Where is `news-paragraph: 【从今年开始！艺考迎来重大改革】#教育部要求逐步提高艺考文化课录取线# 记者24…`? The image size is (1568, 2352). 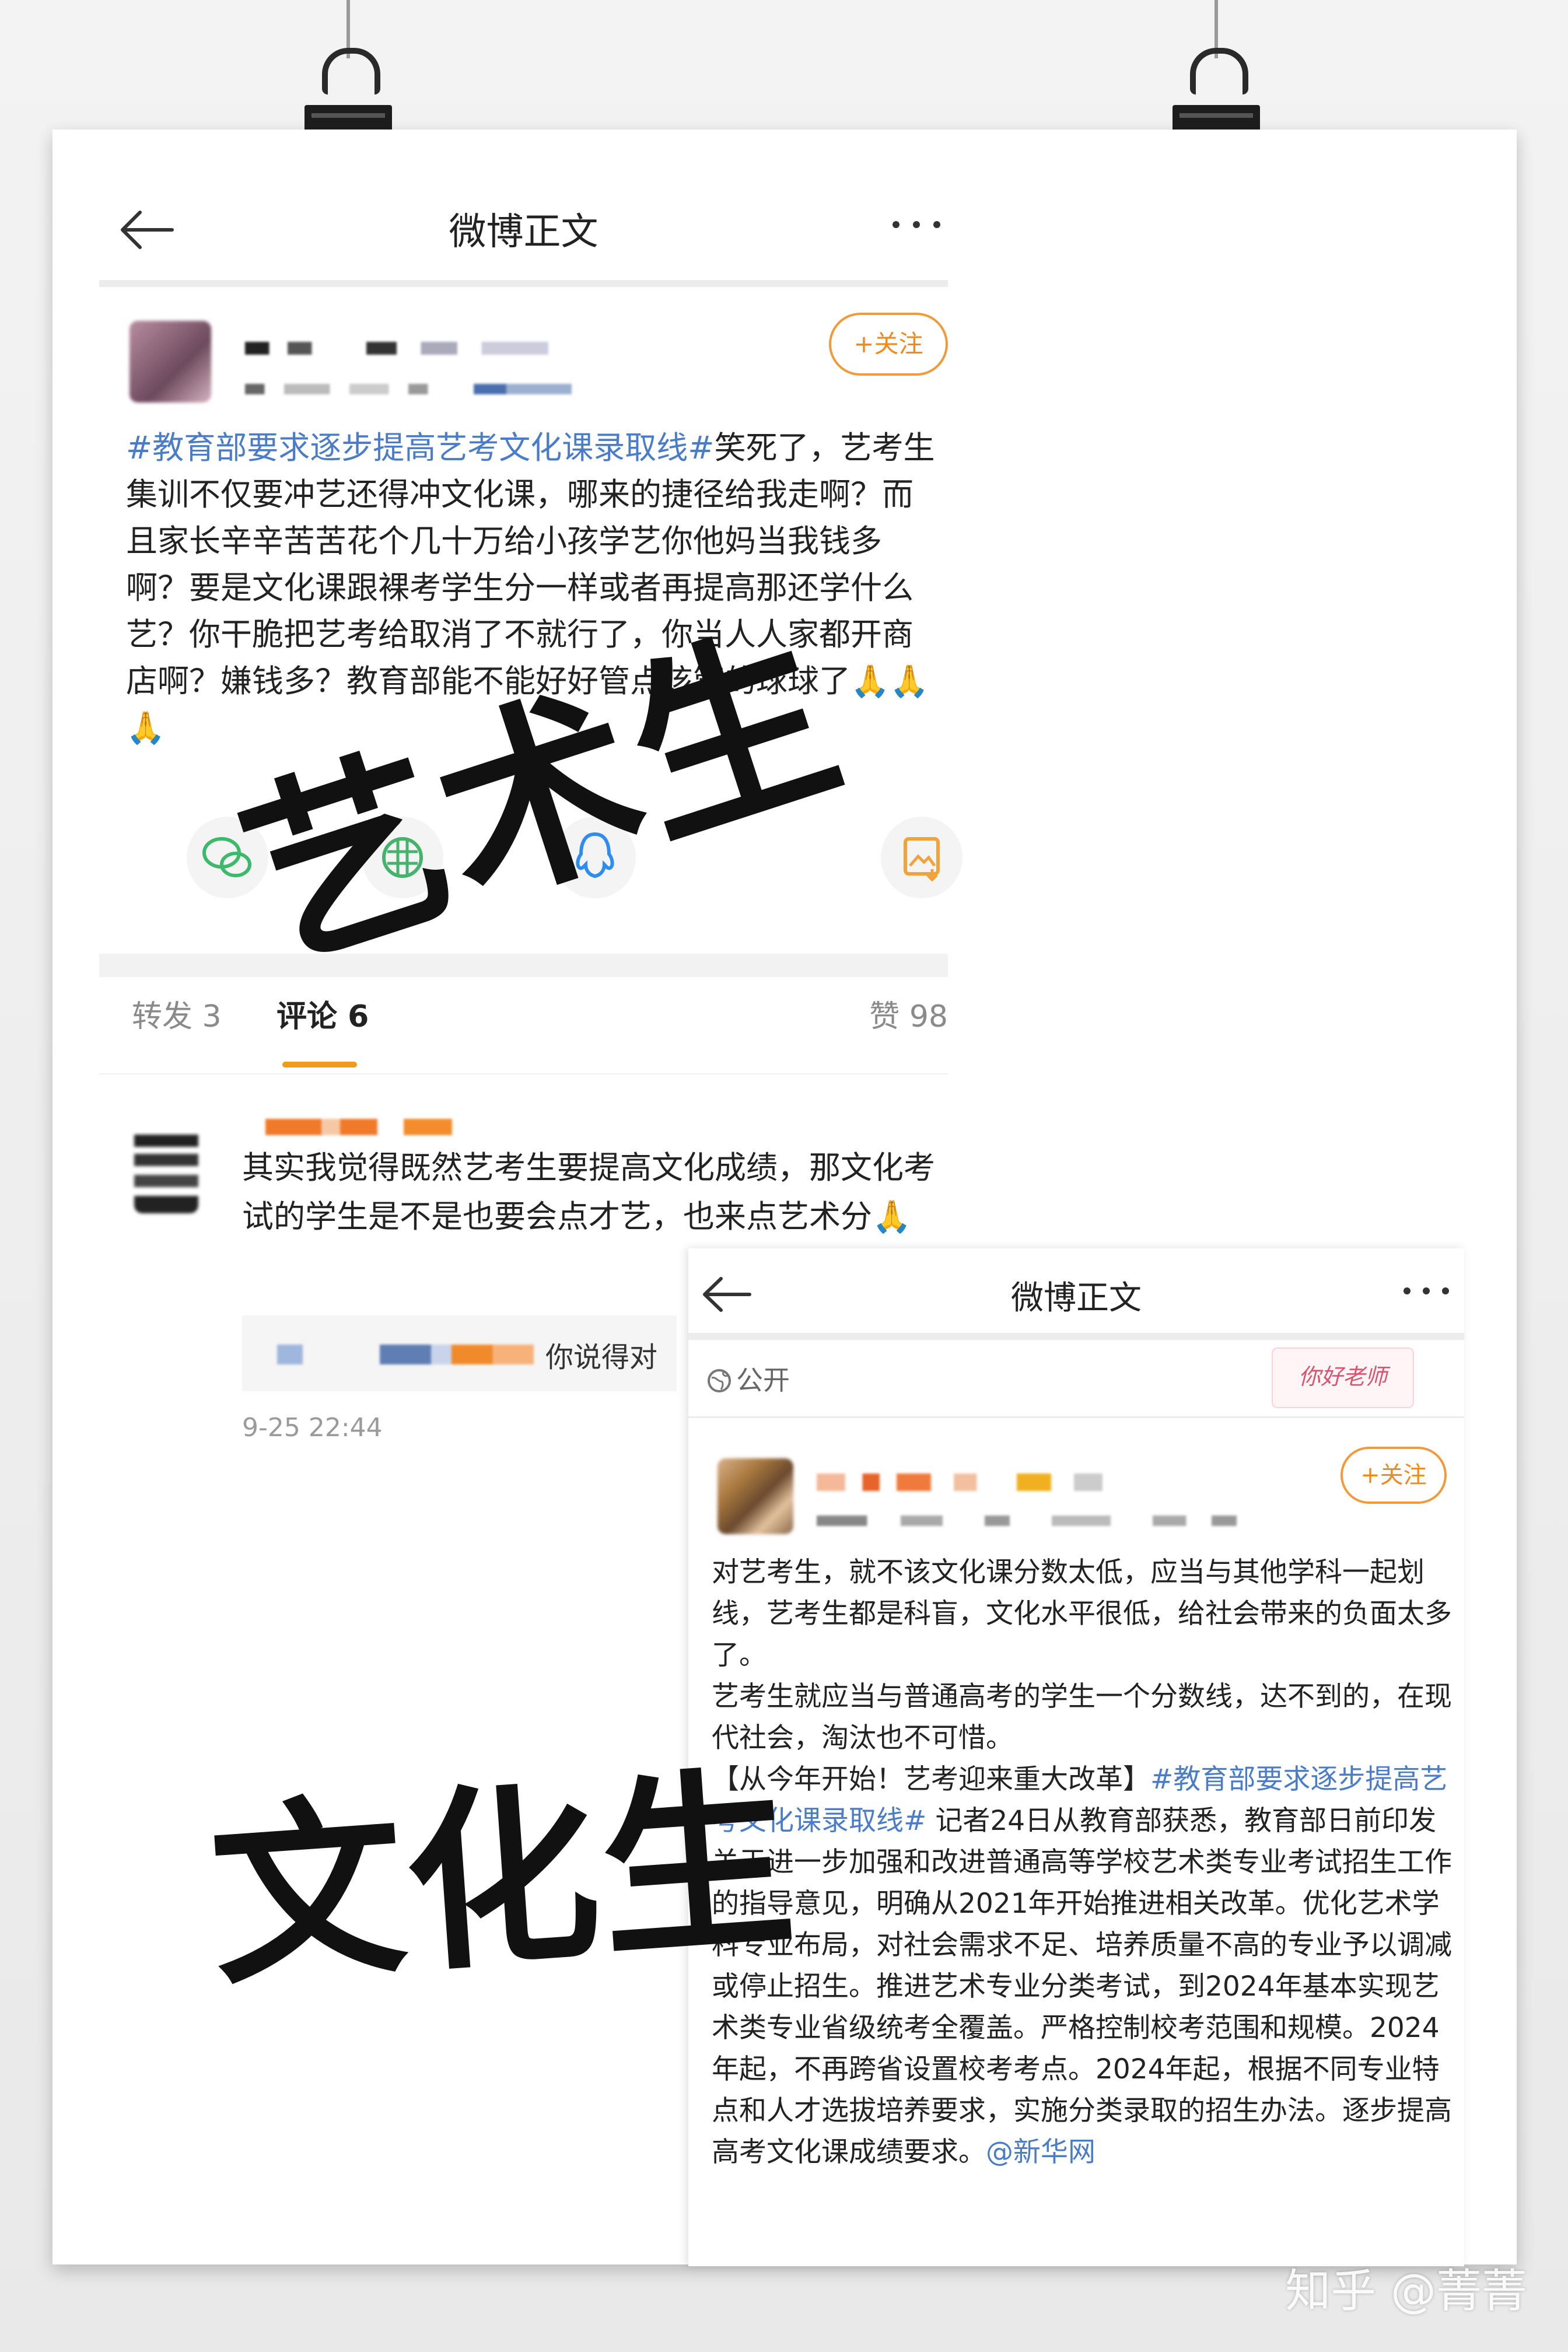
news-paragraph: 【从今年开始！艺考迎来重大改革】#教育部要求逐步提高艺考文化课录取线# 记者24… is located at coordinates (1082, 1966).